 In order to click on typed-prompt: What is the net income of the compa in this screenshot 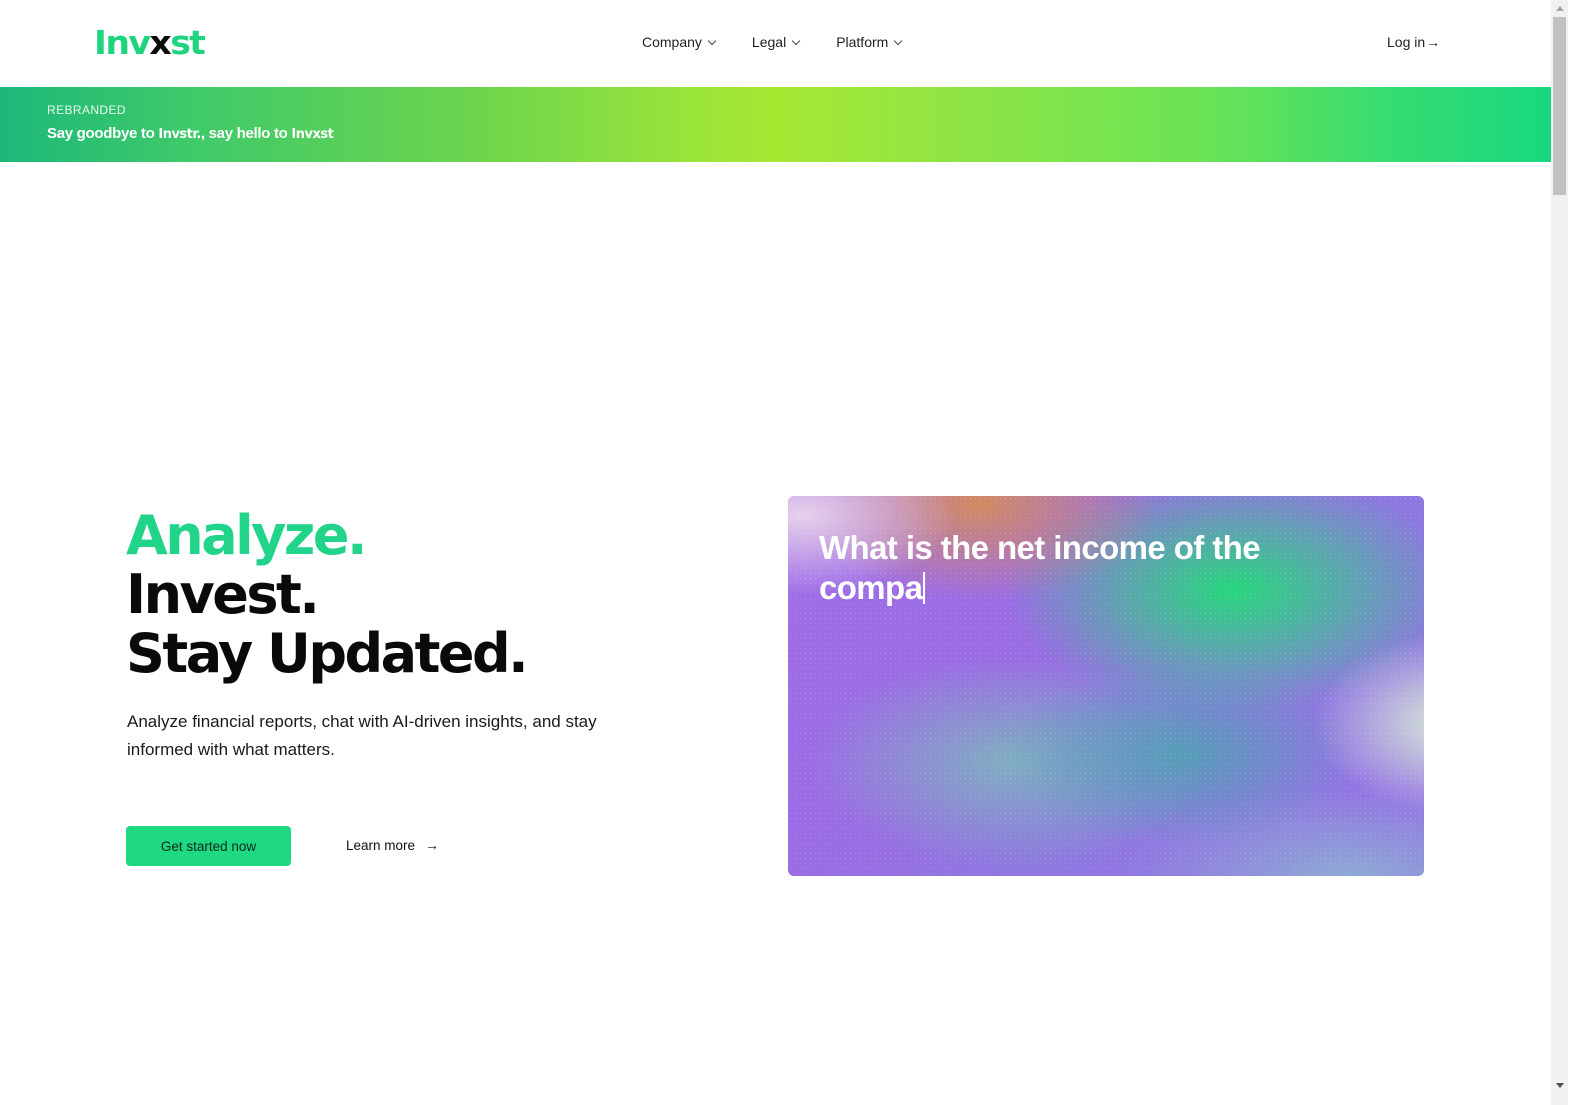, I will do `click(1079, 568)`.